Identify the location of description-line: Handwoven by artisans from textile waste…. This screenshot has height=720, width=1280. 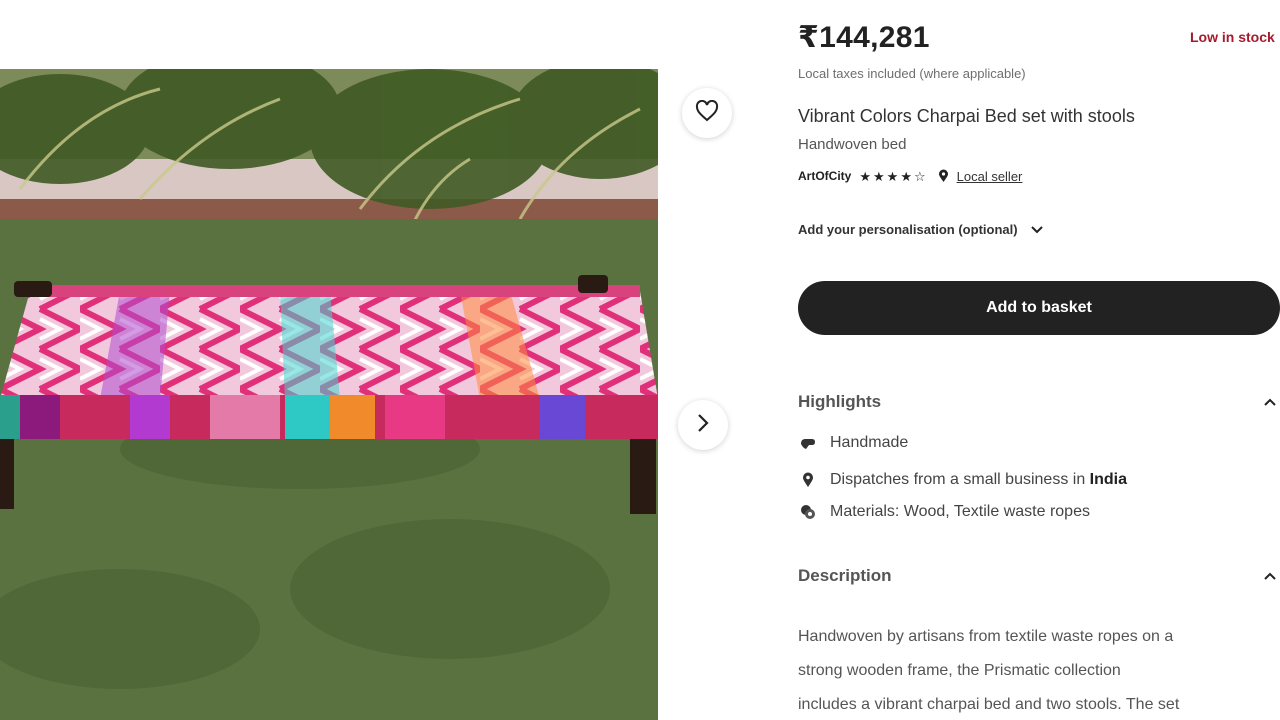
(986, 636).